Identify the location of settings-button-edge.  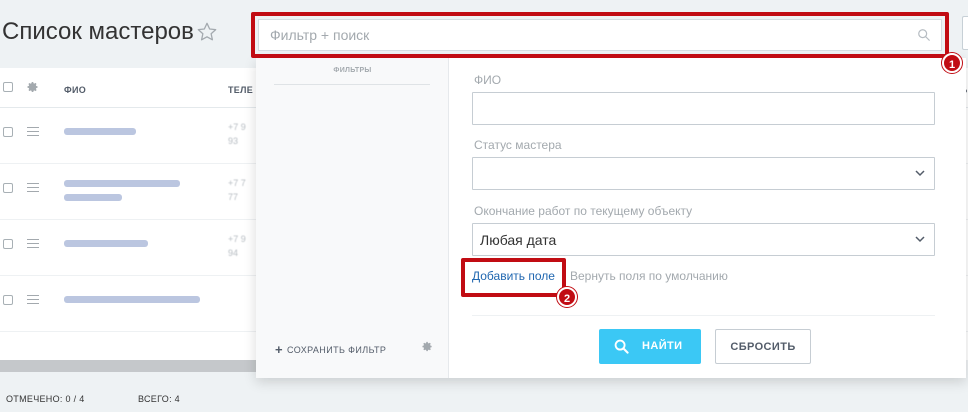
(965, 33).